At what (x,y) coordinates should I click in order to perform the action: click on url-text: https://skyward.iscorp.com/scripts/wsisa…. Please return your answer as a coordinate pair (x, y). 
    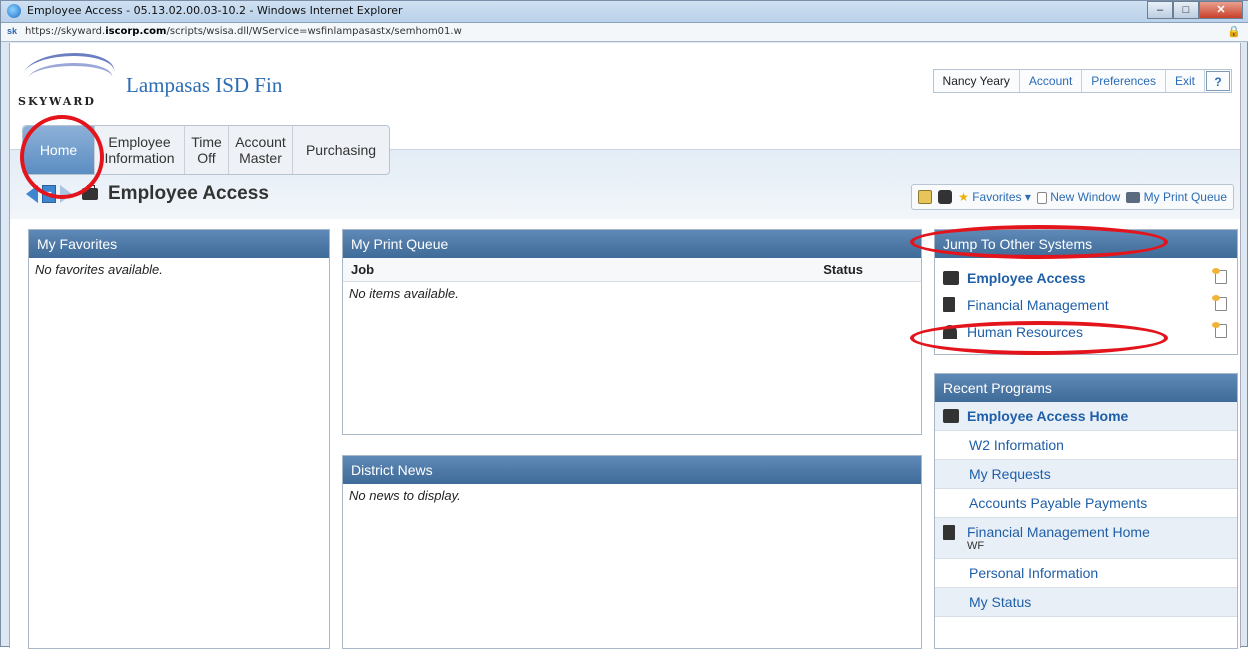
    Looking at the image, I should click on (243, 31).